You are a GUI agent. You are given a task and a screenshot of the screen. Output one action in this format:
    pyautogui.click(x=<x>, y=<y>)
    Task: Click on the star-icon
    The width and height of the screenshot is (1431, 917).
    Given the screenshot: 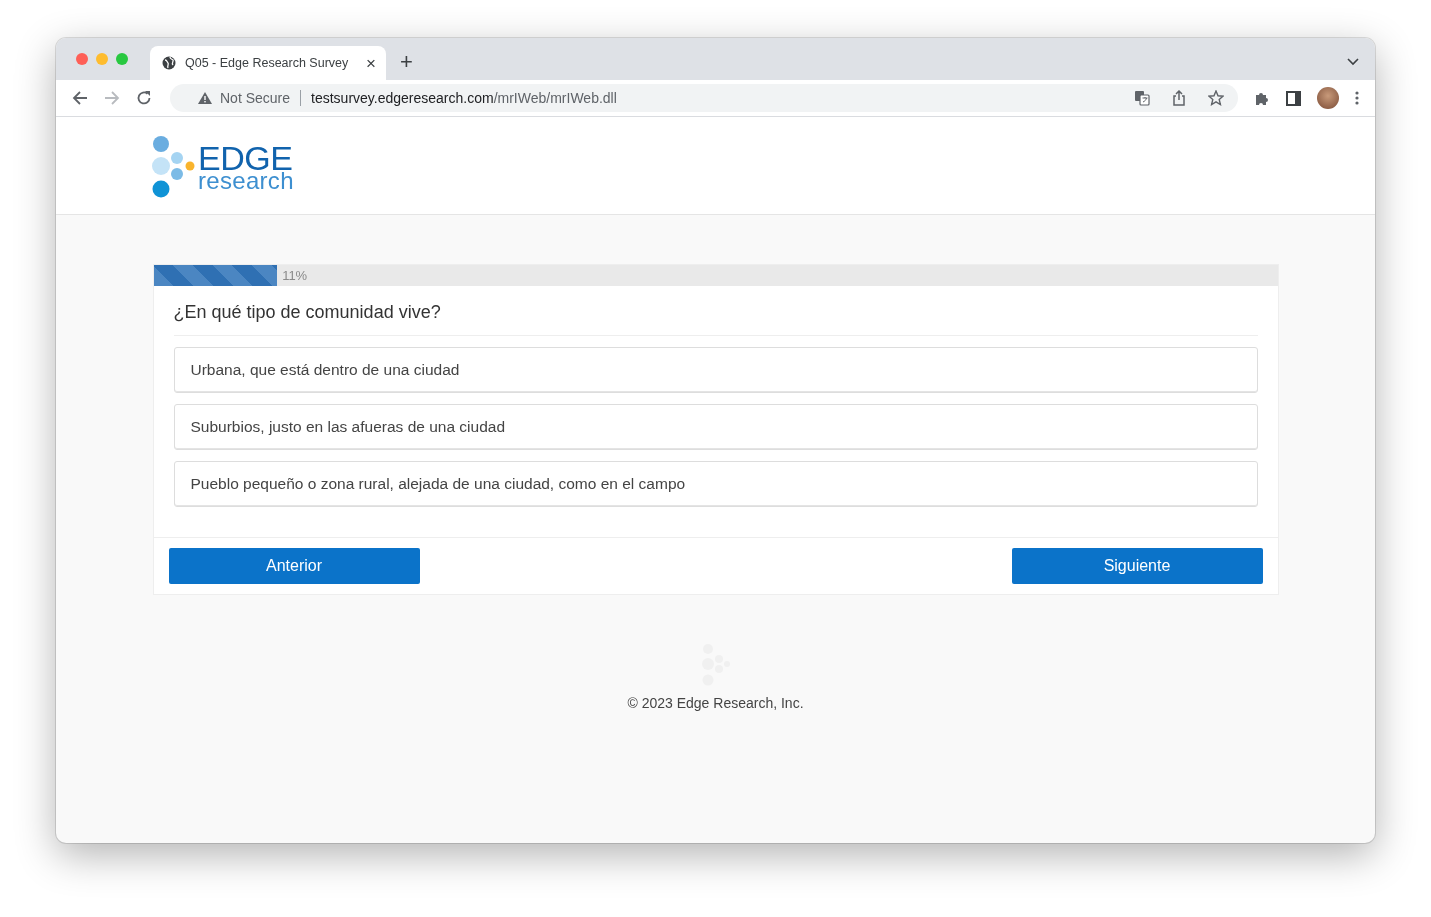 What is the action you would take?
    pyautogui.click(x=1216, y=98)
    